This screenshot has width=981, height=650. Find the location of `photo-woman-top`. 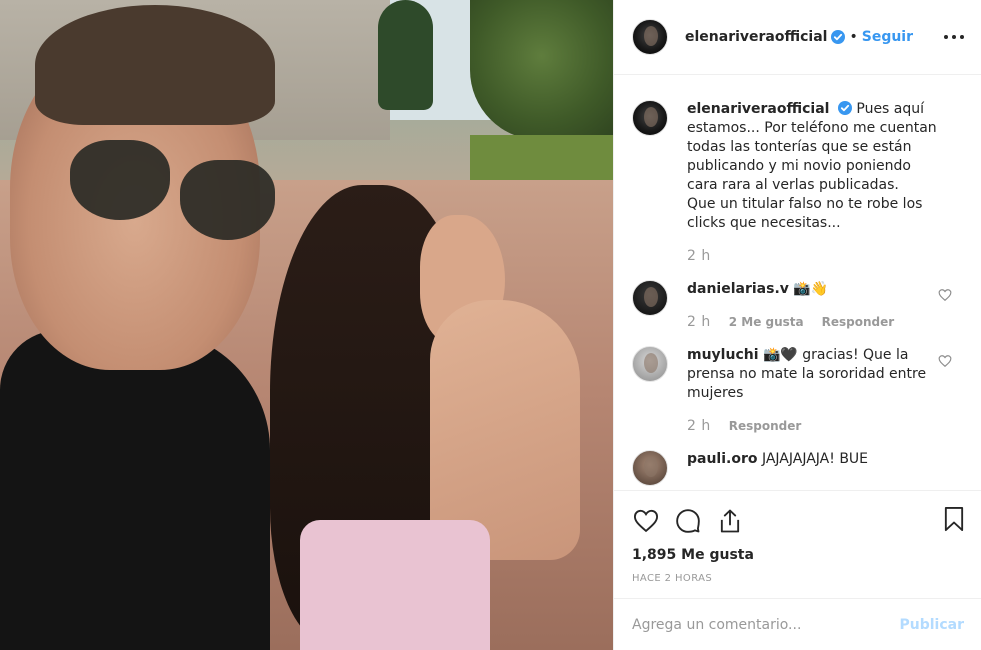

photo-woman-top is located at coordinates (395, 585).